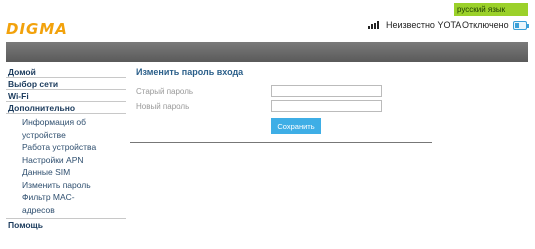 This screenshot has height=249, width=535. Describe the element at coordinates (66, 122) in the screenshot. I see `sidebar-sub-device-info: Информация об` at that location.